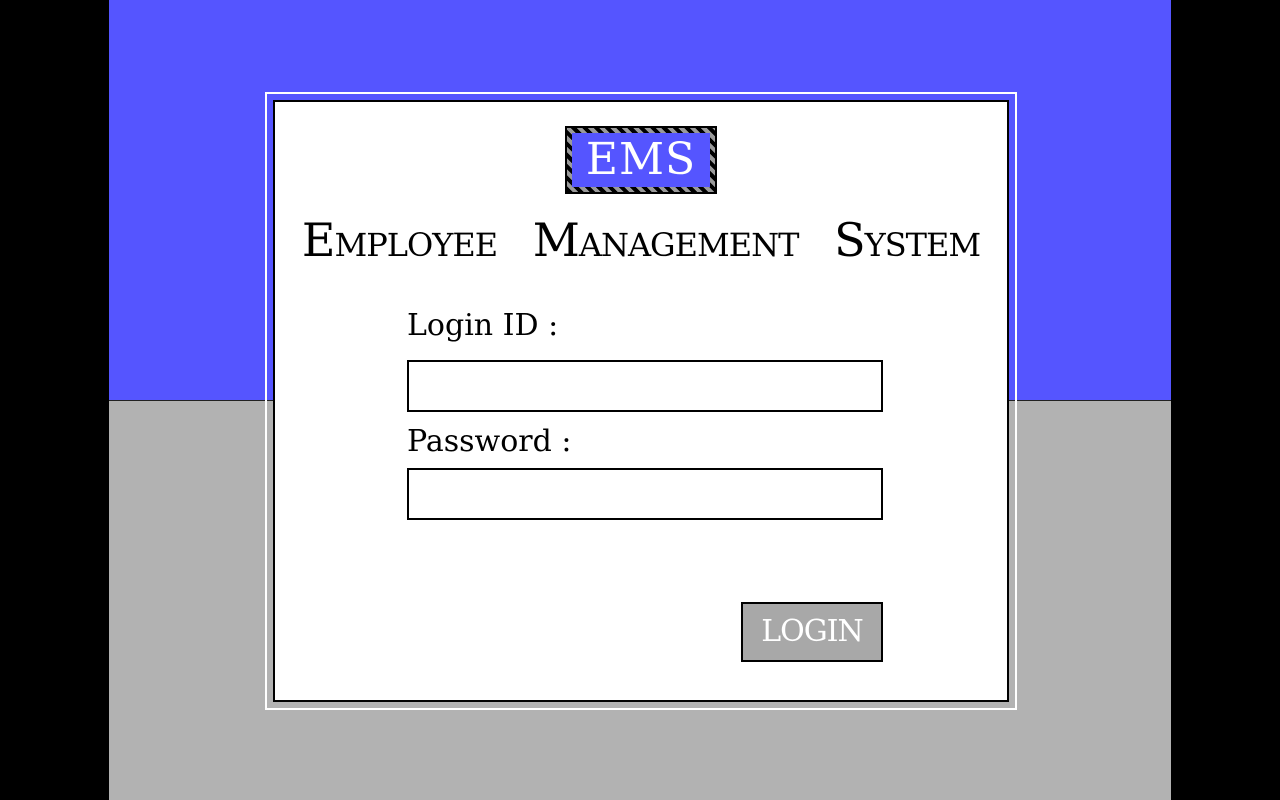 The height and width of the screenshot is (800, 1280). Describe the element at coordinates (812, 632) in the screenshot. I see `login-button: LOGIN` at that location.